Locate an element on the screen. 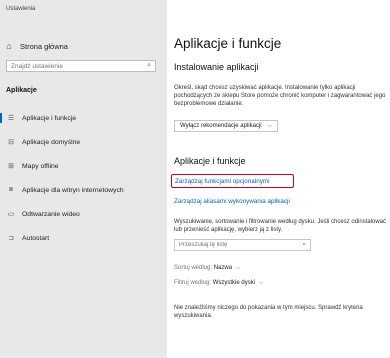  sort-label: Sortuj według: is located at coordinates (193, 268).